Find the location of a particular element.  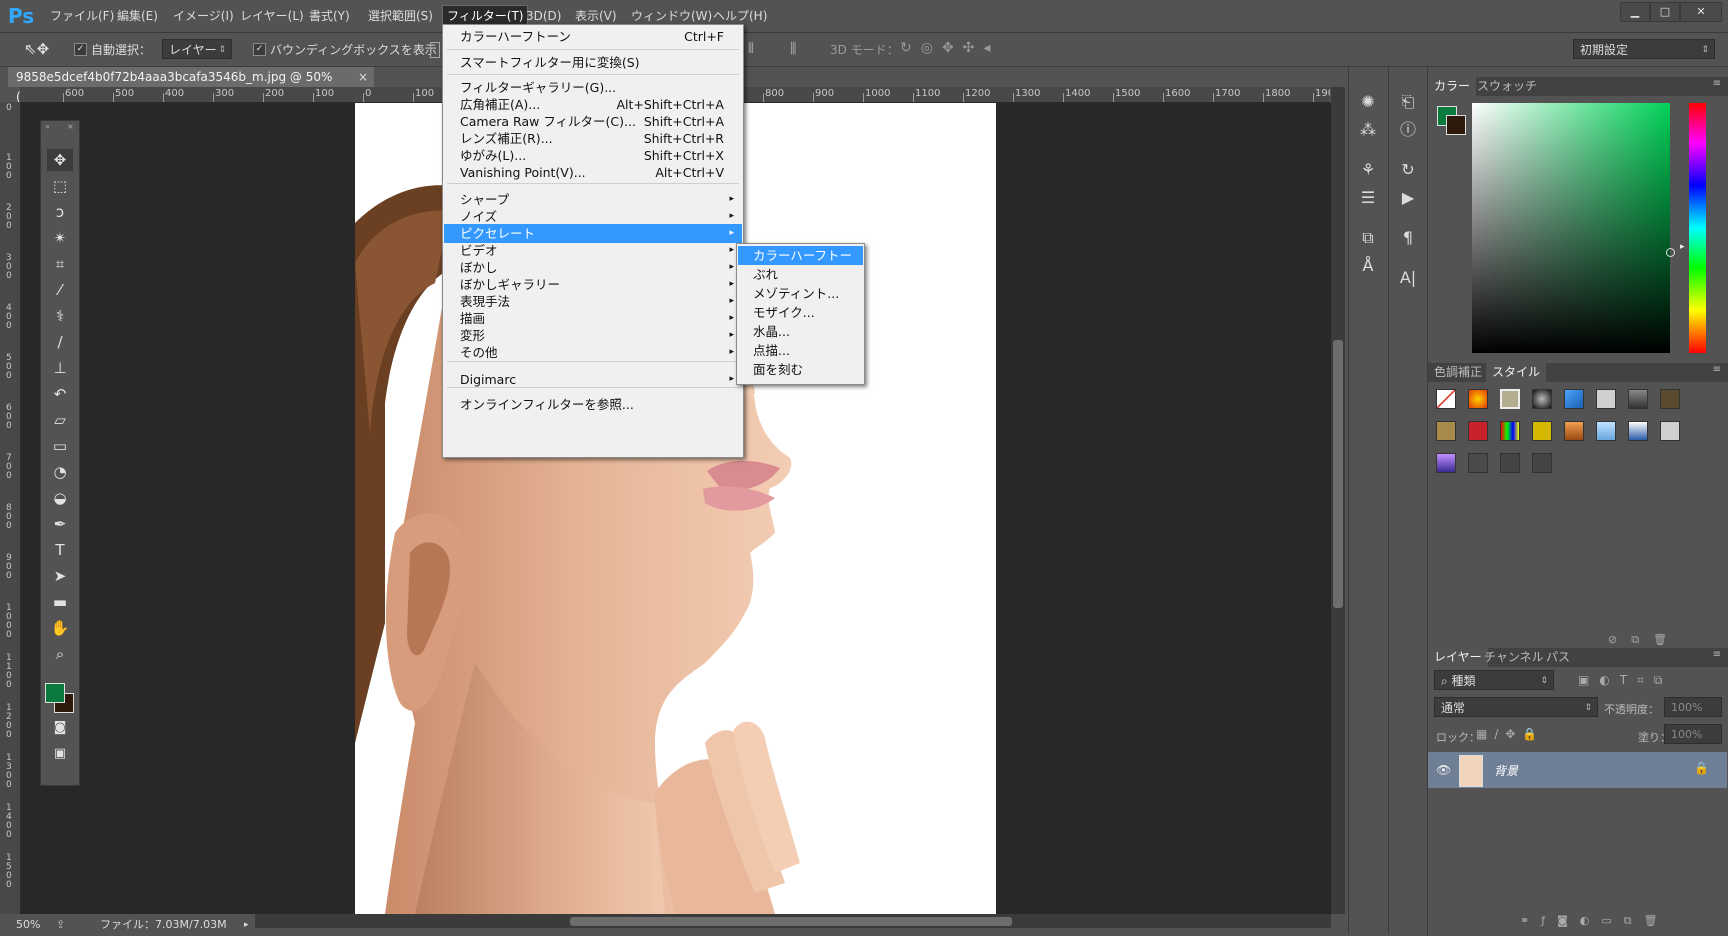

layer-filter-icons: ▣◐T⌗⧉ is located at coordinates (1625, 680).